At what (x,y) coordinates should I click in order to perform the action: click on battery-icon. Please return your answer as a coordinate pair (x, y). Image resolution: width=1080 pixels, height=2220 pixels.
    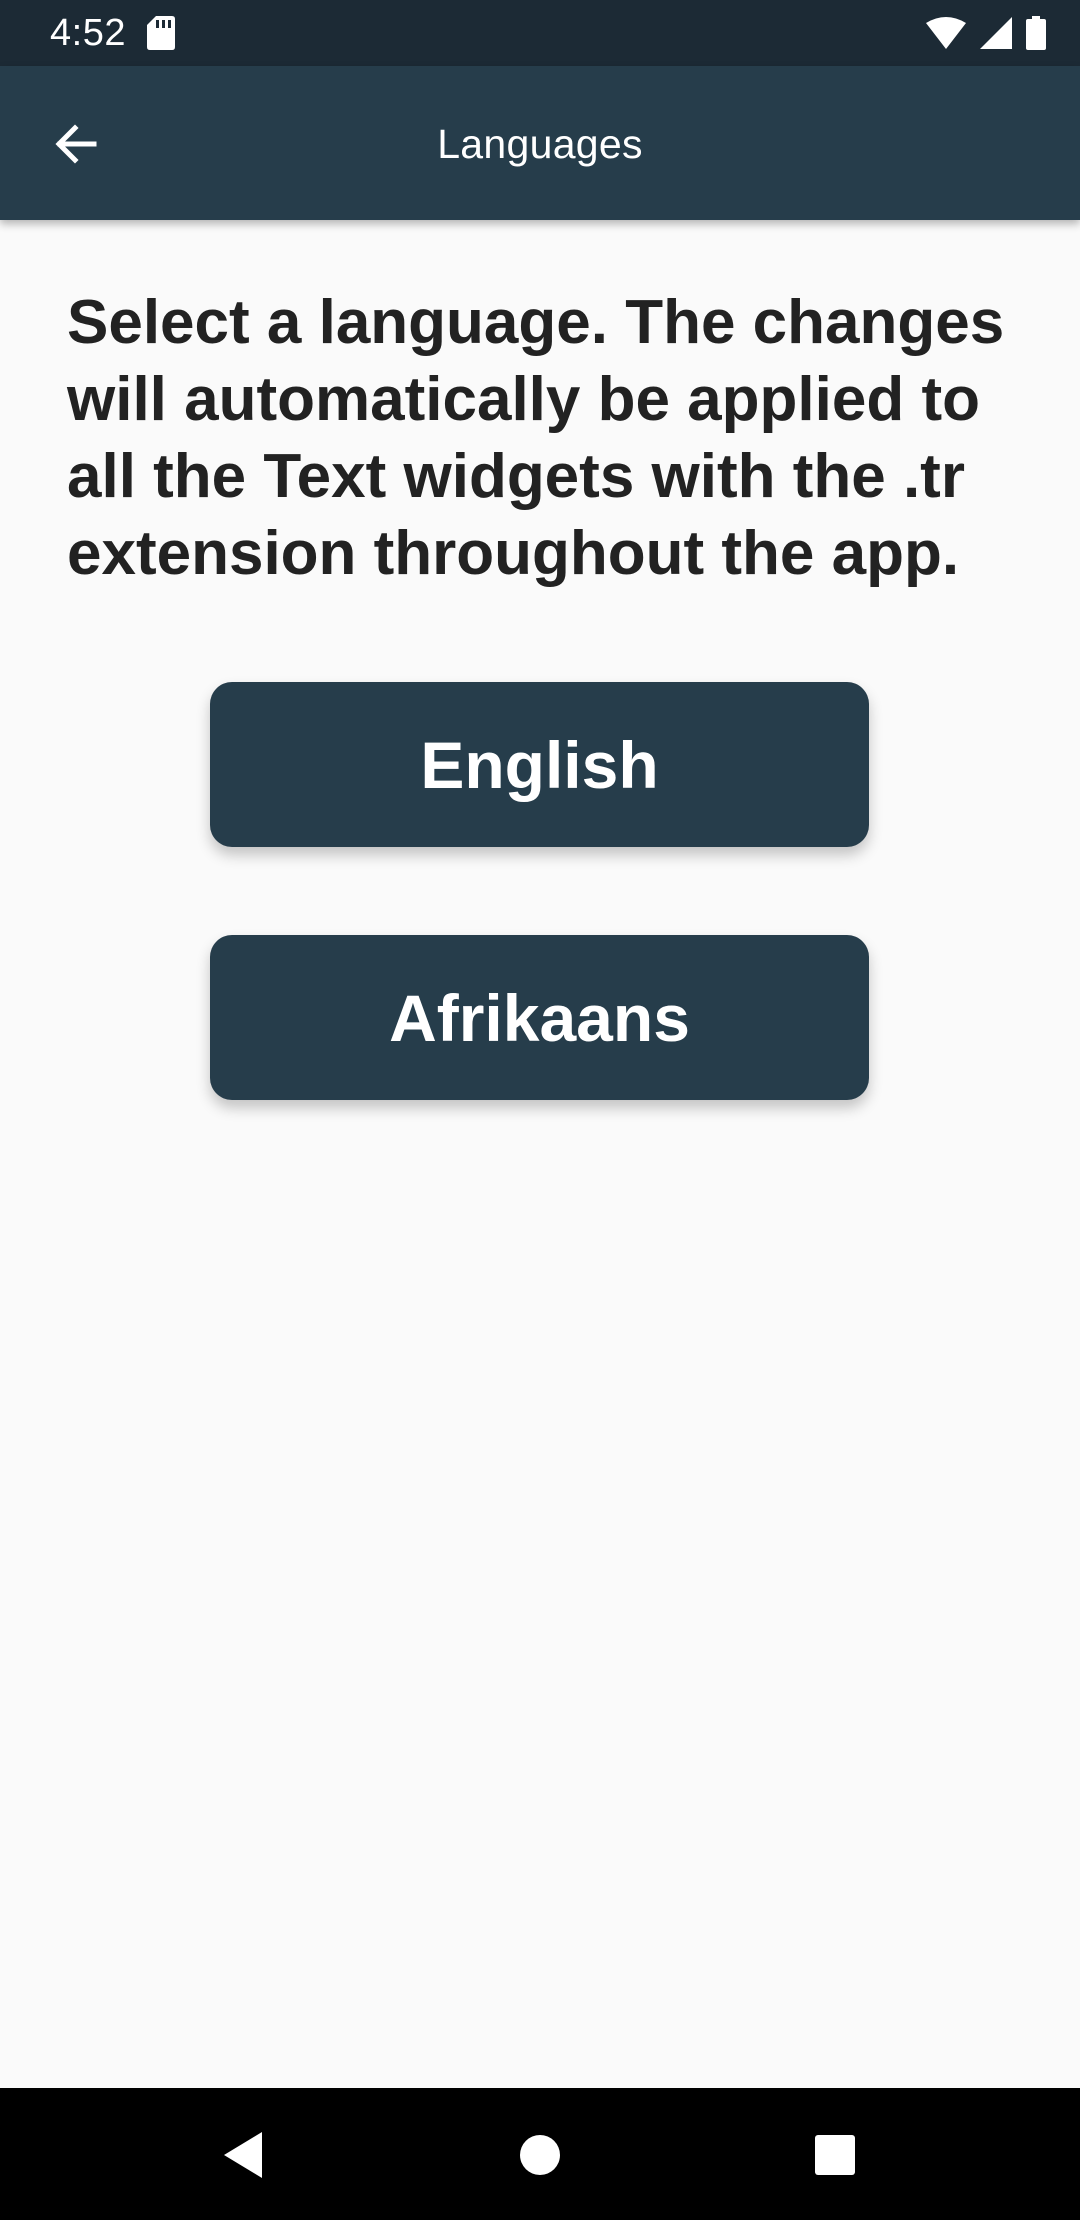
    Looking at the image, I should click on (1036, 33).